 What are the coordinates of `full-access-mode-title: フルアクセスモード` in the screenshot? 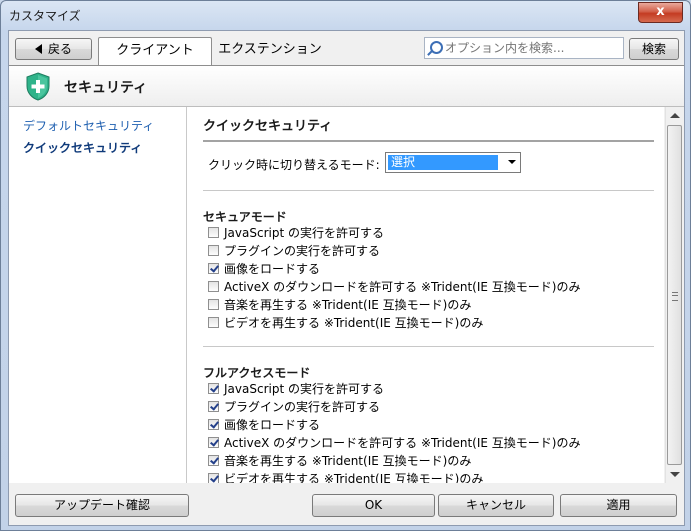 It's located at (257, 373).